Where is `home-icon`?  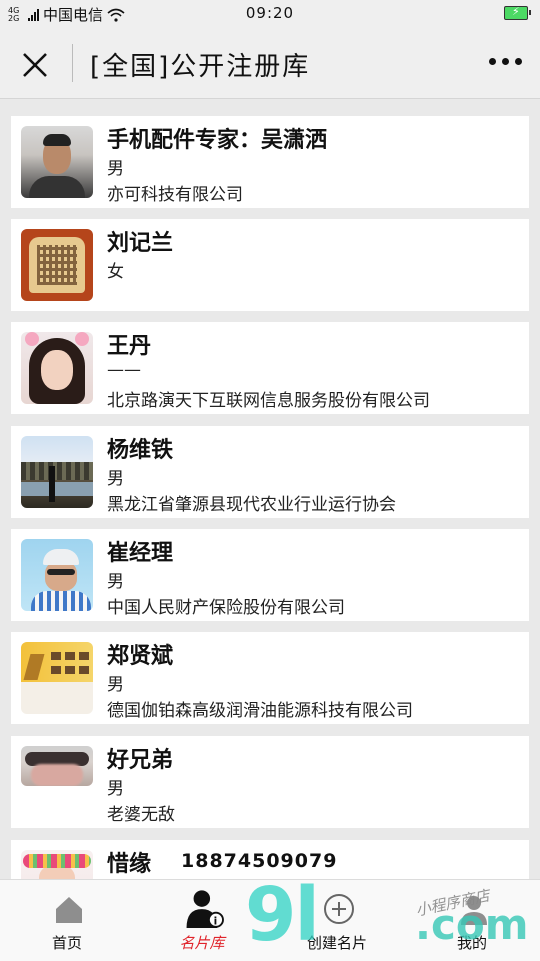 home-icon is located at coordinates (69, 910).